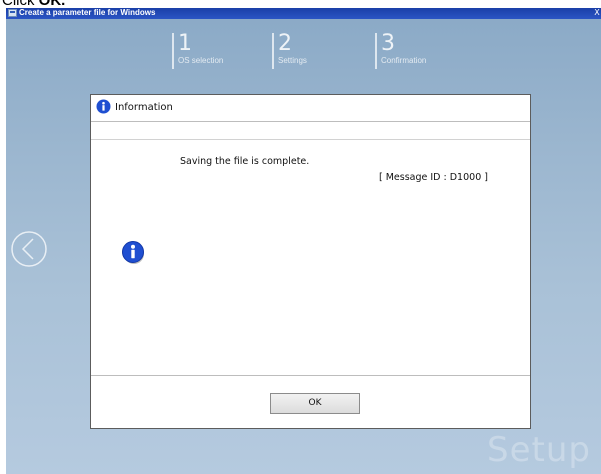 The width and height of the screenshot is (601, 474). I want to click on step-2: 2 Settings, so click(289, 51).